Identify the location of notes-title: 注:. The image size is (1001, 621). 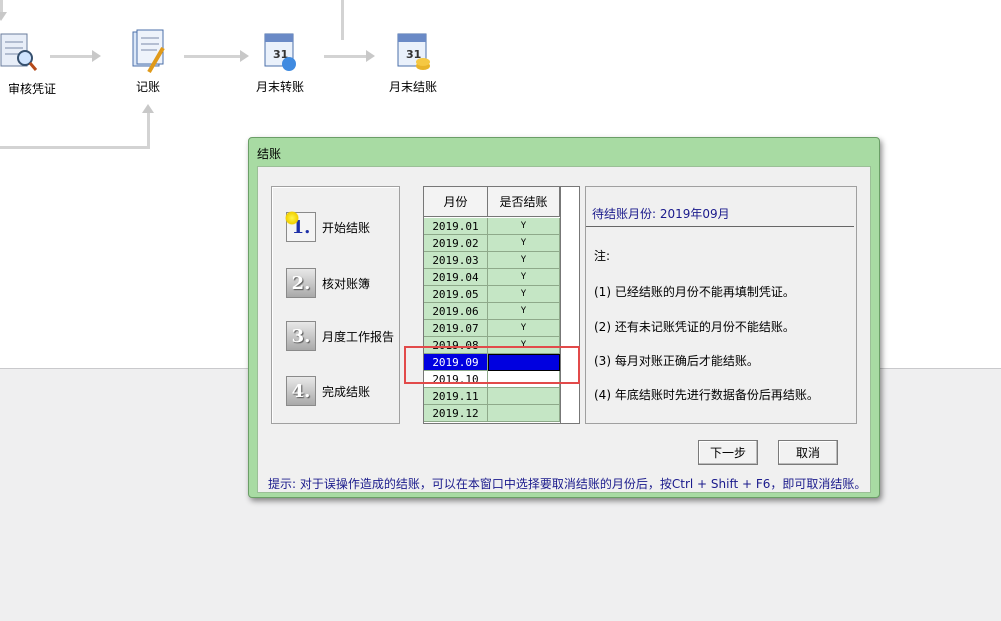
(602, 256).